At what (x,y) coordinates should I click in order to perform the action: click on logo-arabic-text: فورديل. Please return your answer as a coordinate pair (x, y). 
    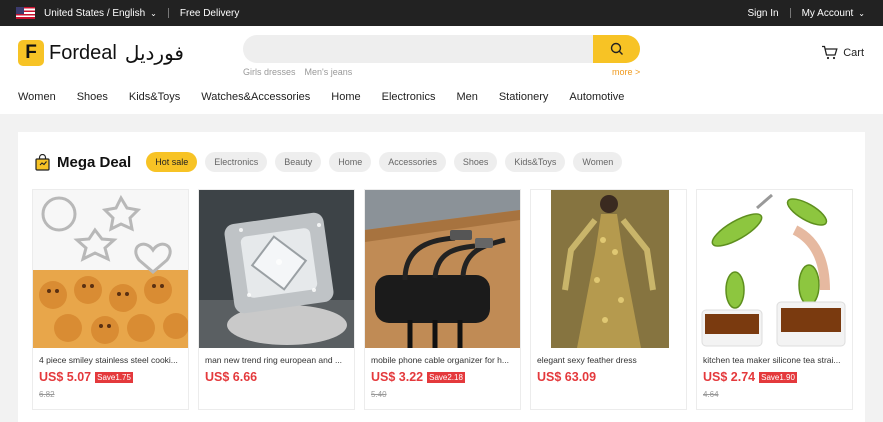
    Looking at the image, I should click on (154, 53).